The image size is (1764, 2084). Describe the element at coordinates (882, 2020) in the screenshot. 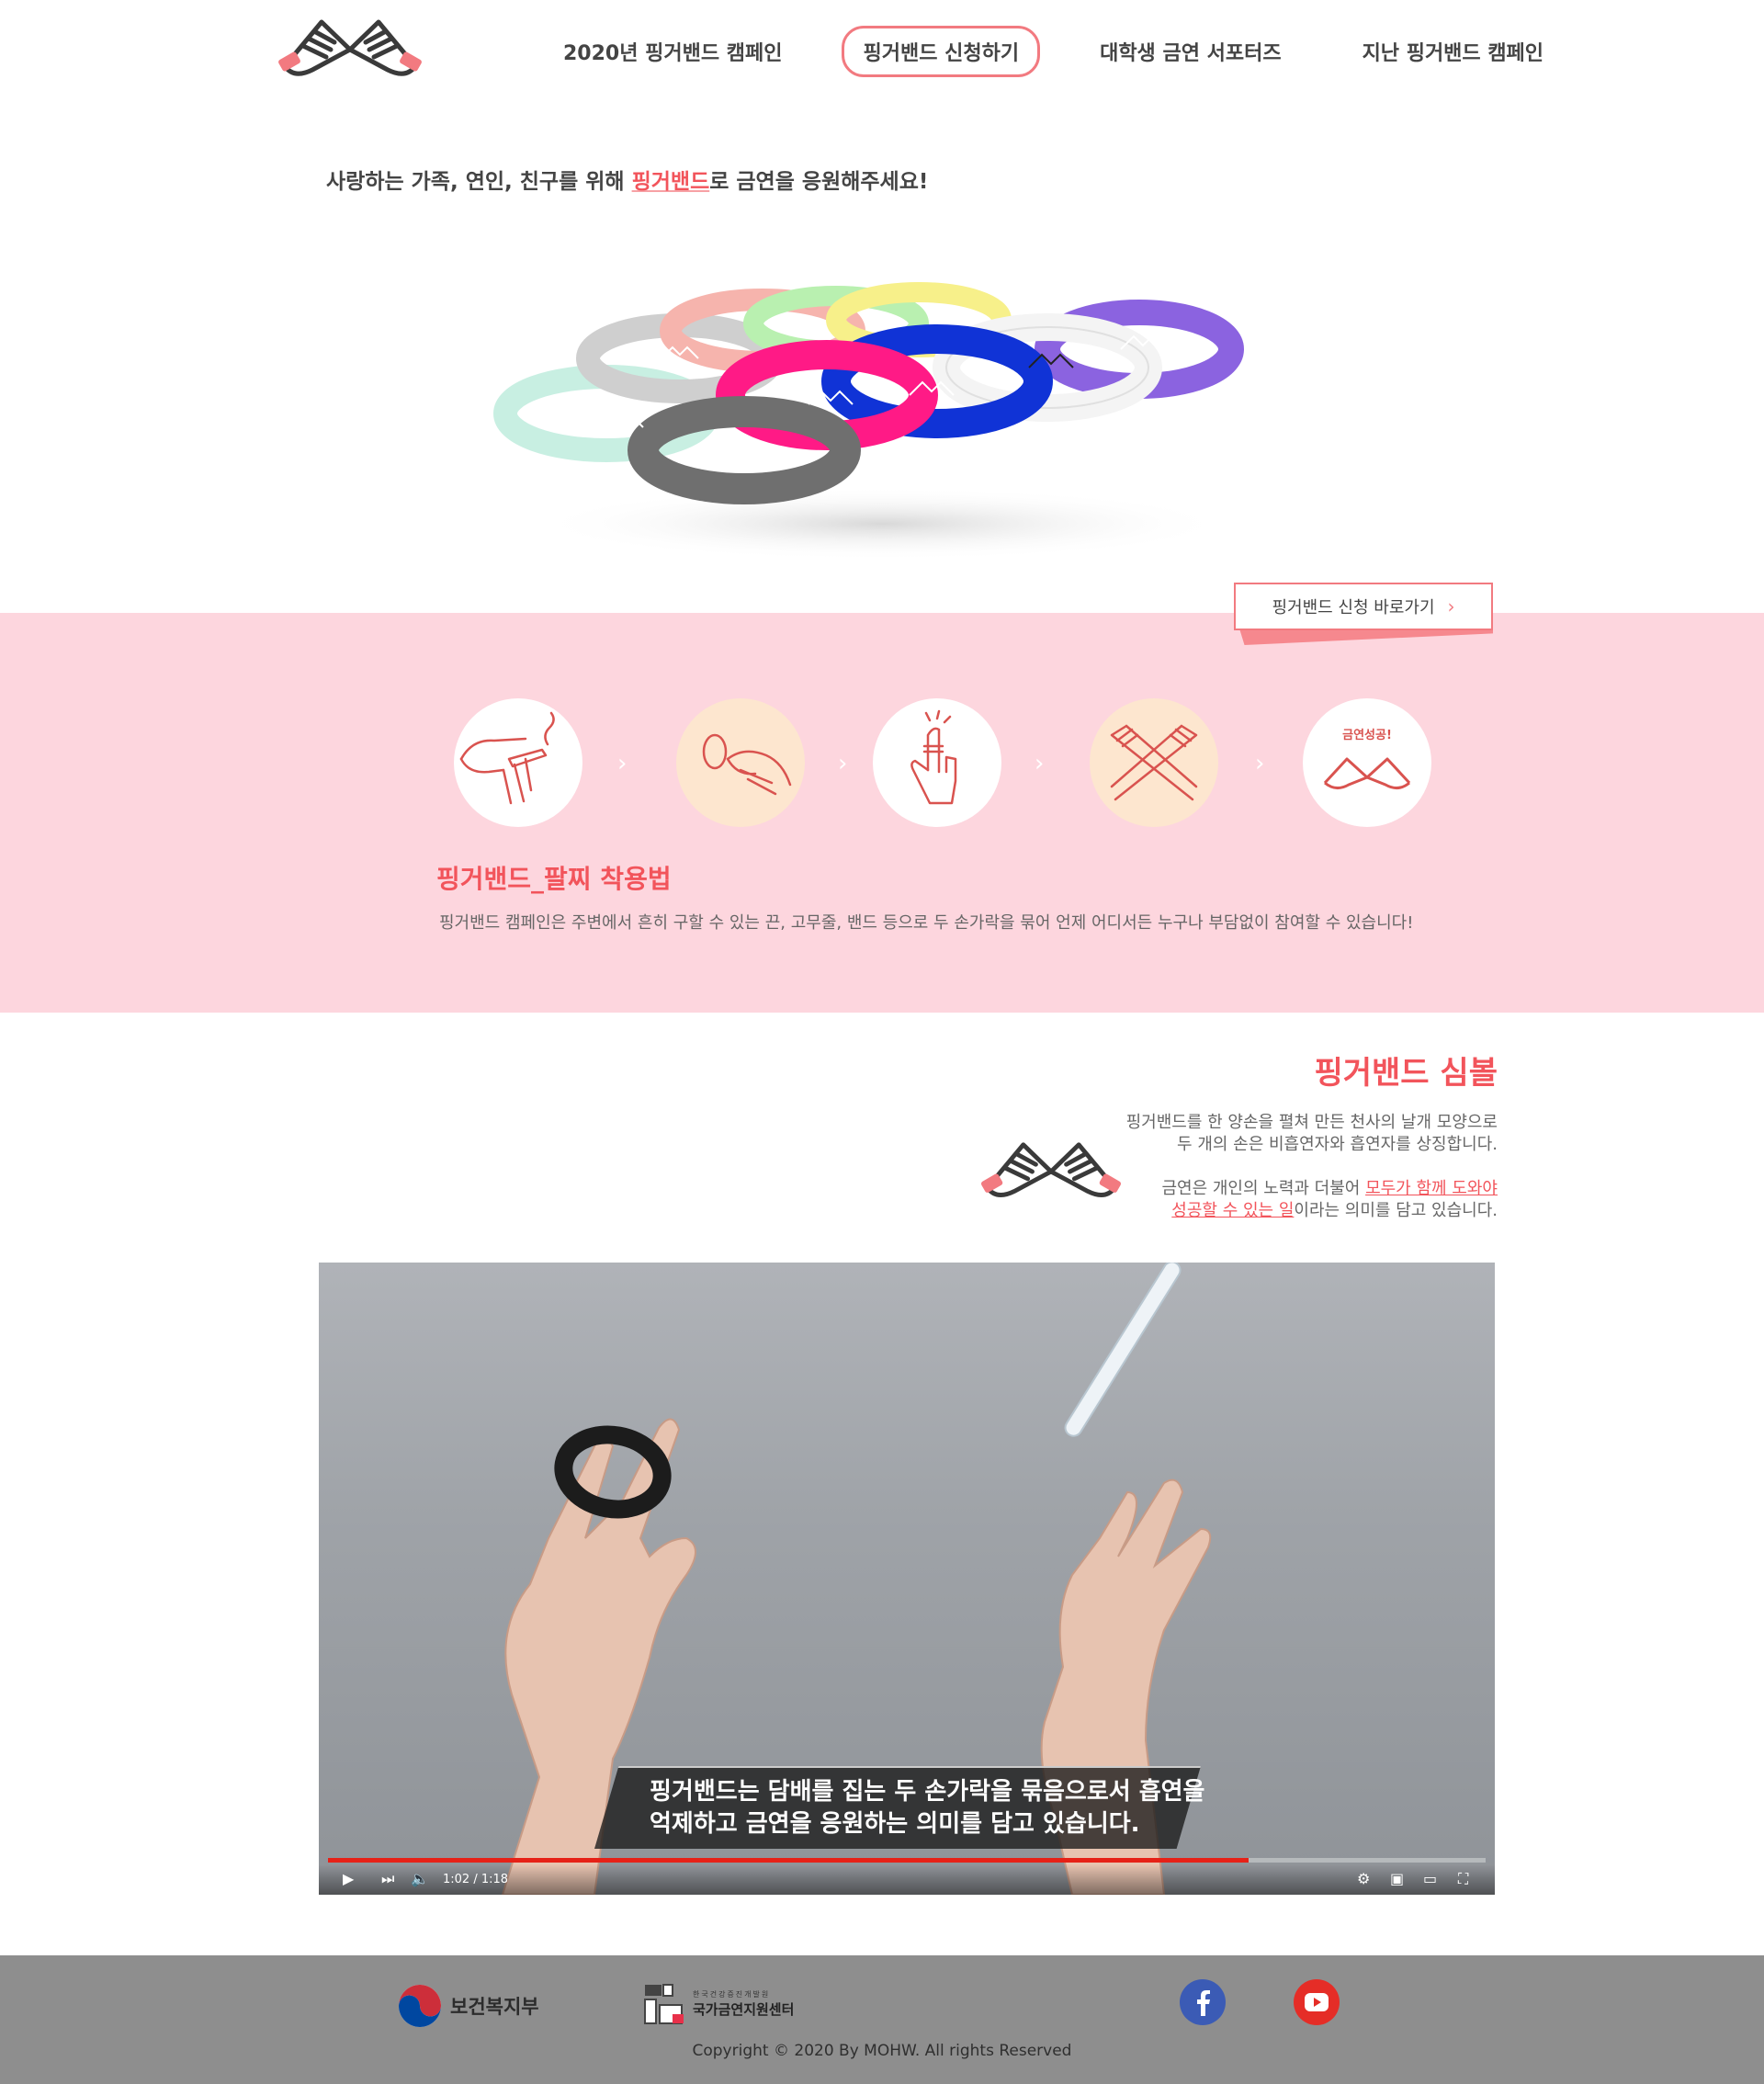

I see `site-footer` at that location.